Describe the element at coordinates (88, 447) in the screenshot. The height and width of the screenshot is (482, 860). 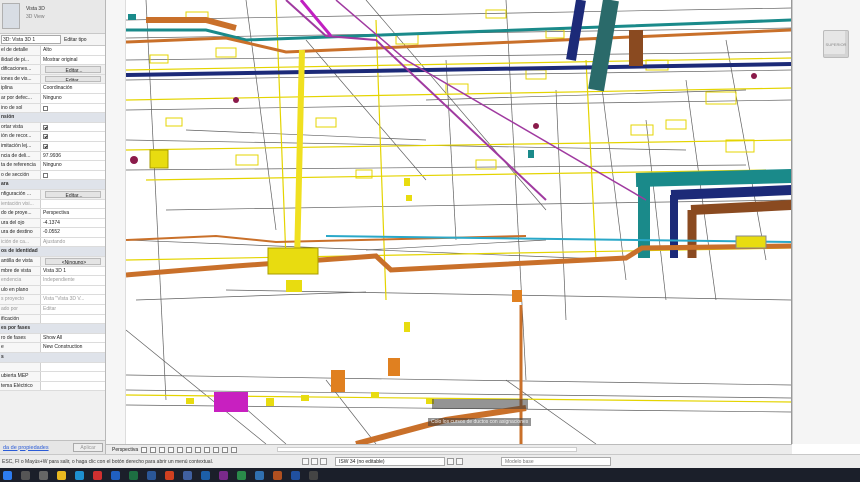
I see `apply-button: Aplicar` at that location.